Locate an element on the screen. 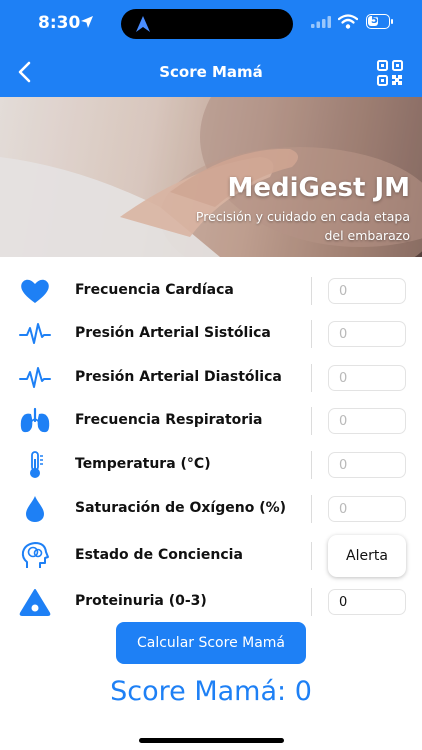  app-activity-icon is located at coordinates (143, 24).